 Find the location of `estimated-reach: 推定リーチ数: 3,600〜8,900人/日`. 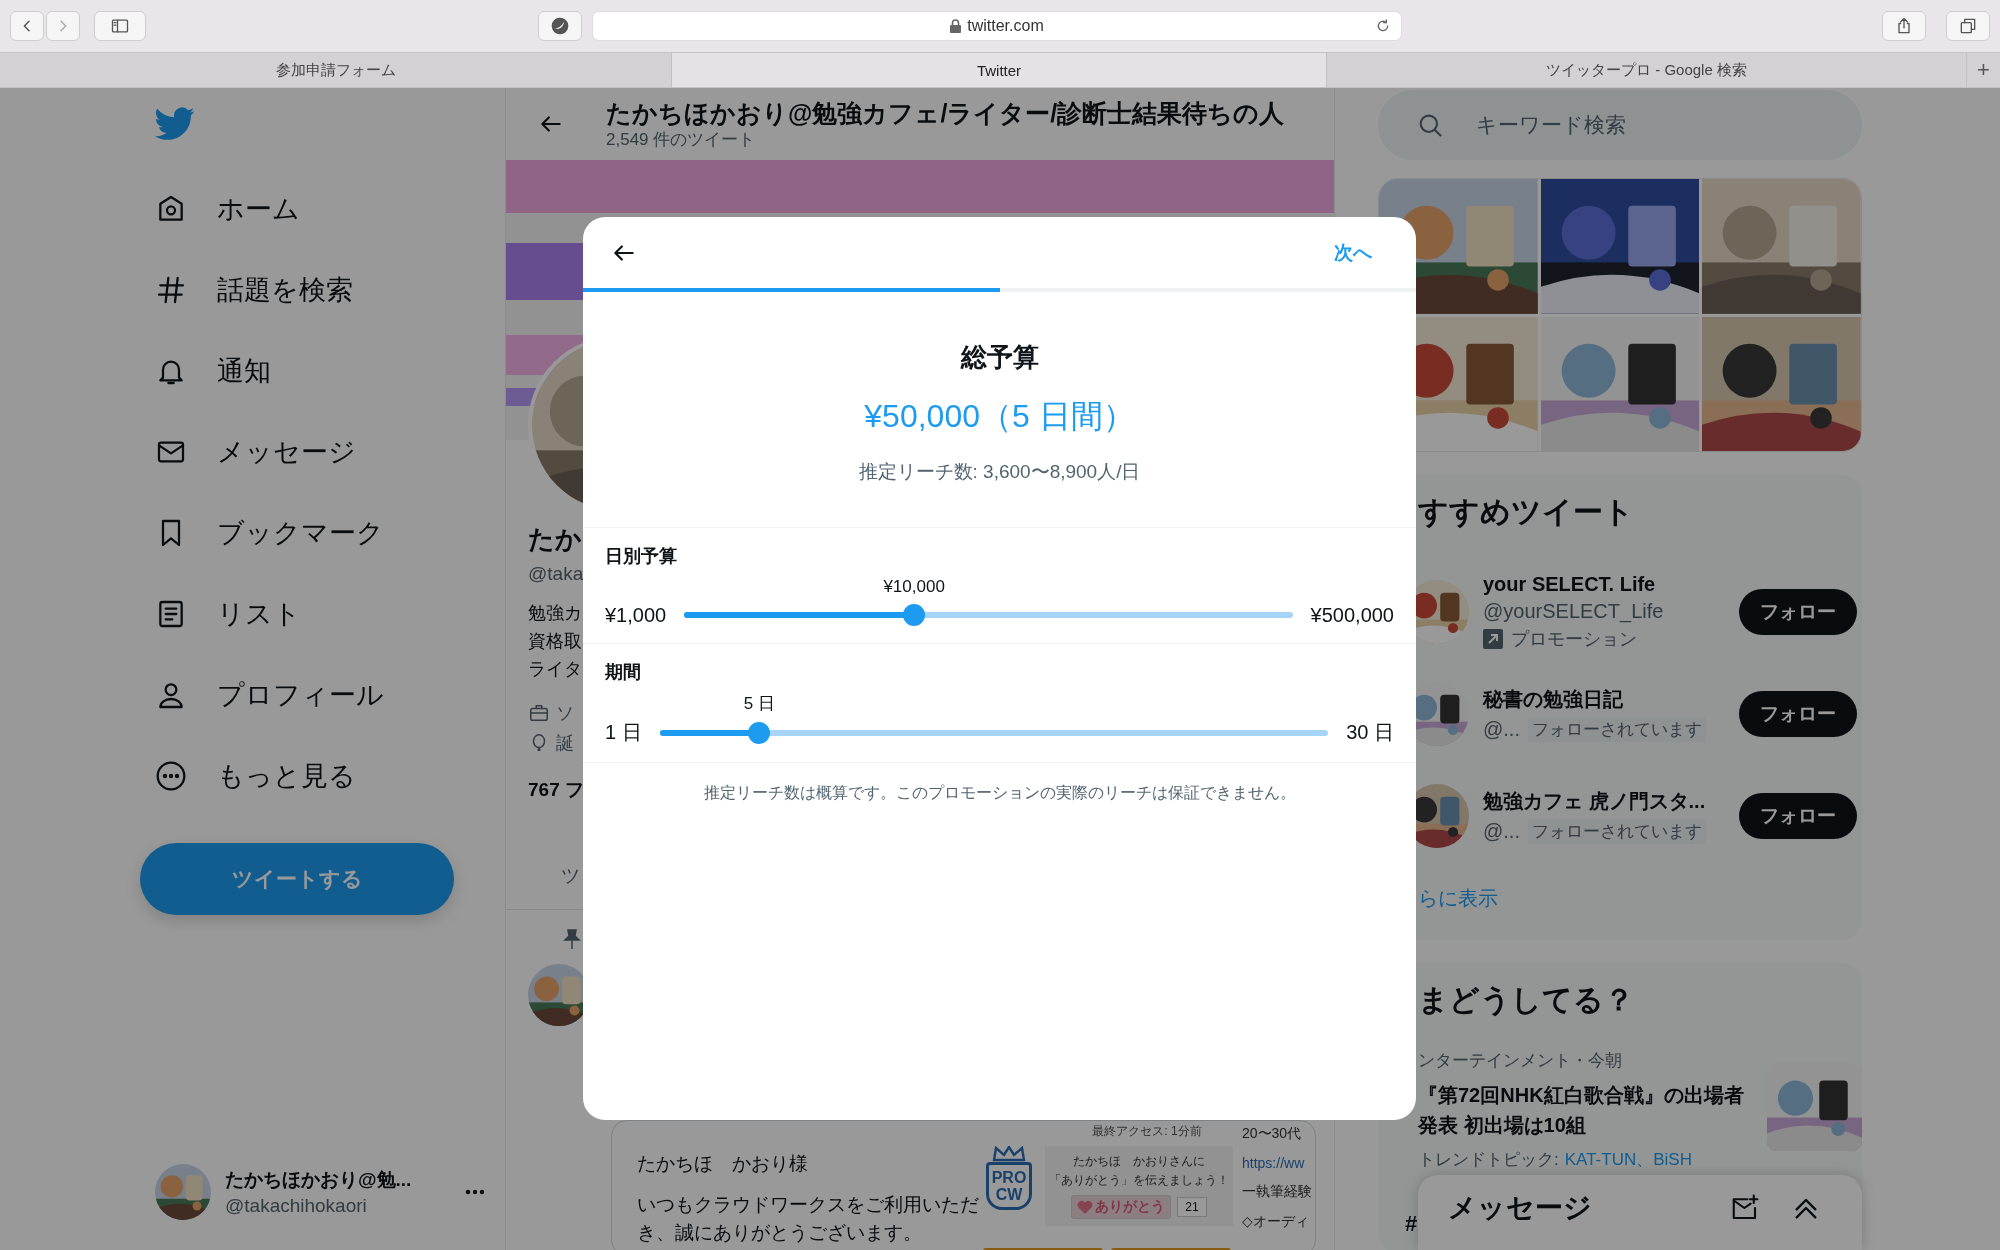

estimated-reach: 推定リーチ数: 3,600〜8,900人/日 is located at coordinates (999, 472).